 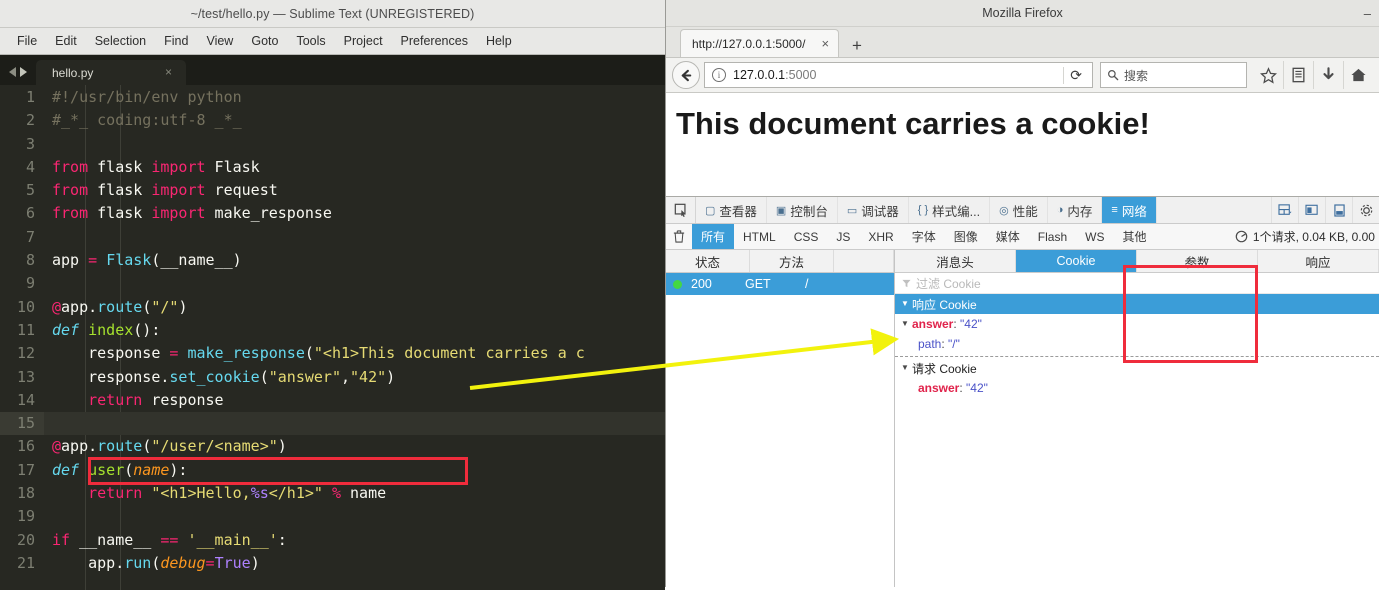 What do you see at coordinates (27, 41) in the screenshot?
I see `menu-file: File` at bounding box center [27, 41].